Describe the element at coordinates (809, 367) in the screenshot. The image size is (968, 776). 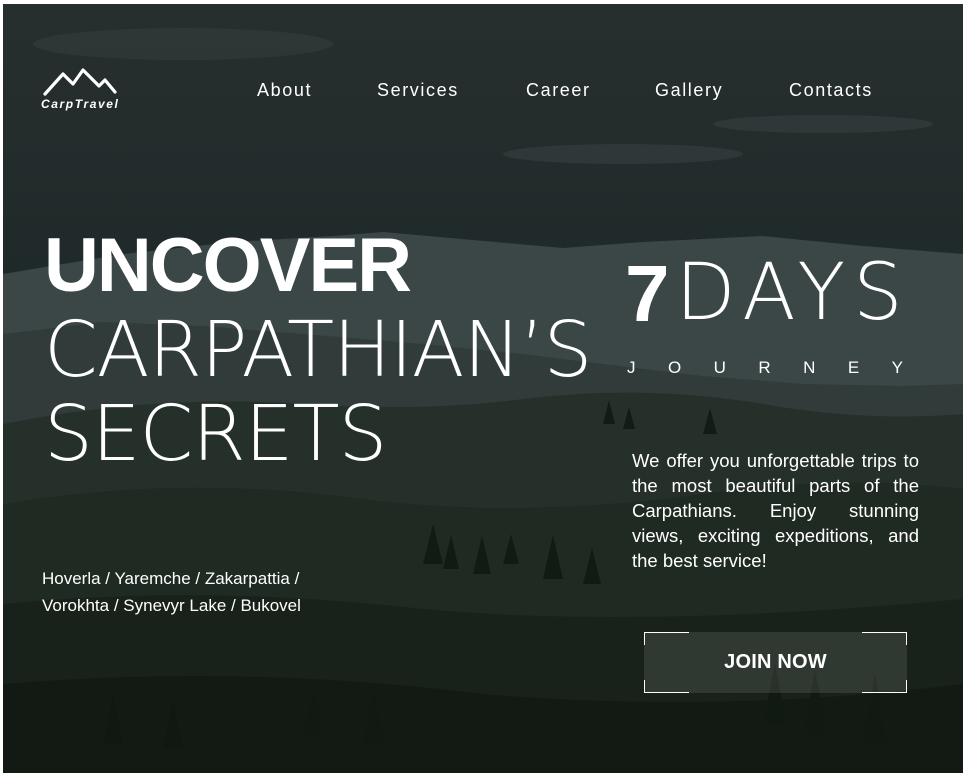
I see `journey-letter: N` at that location.